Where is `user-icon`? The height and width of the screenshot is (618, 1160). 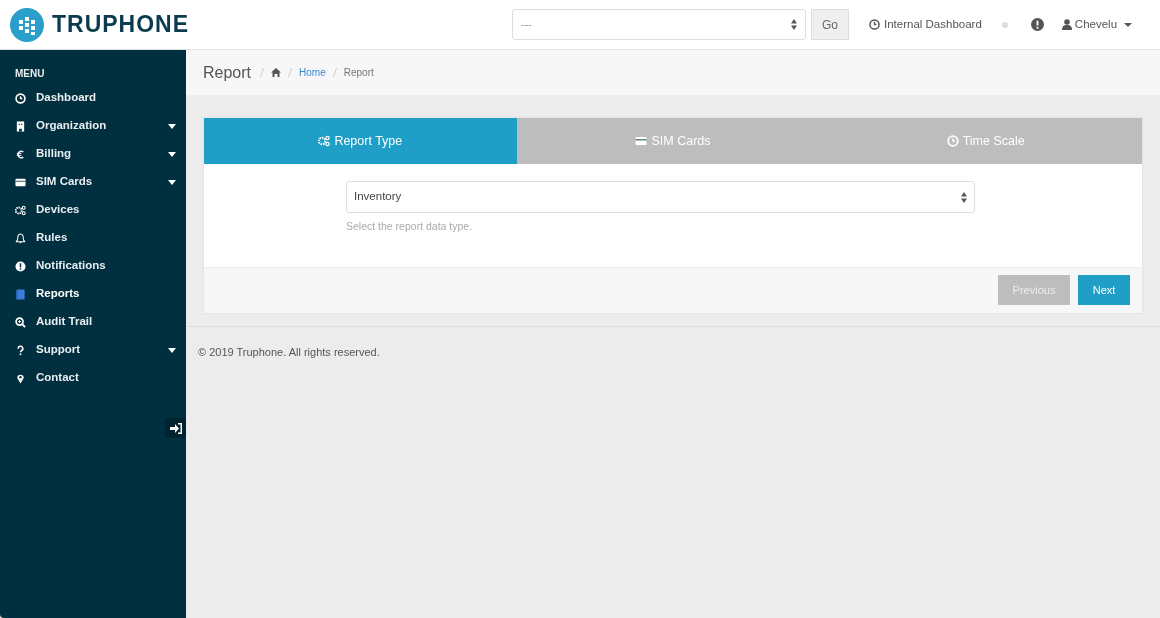
user-icon is located at coordinates (1066, 24).